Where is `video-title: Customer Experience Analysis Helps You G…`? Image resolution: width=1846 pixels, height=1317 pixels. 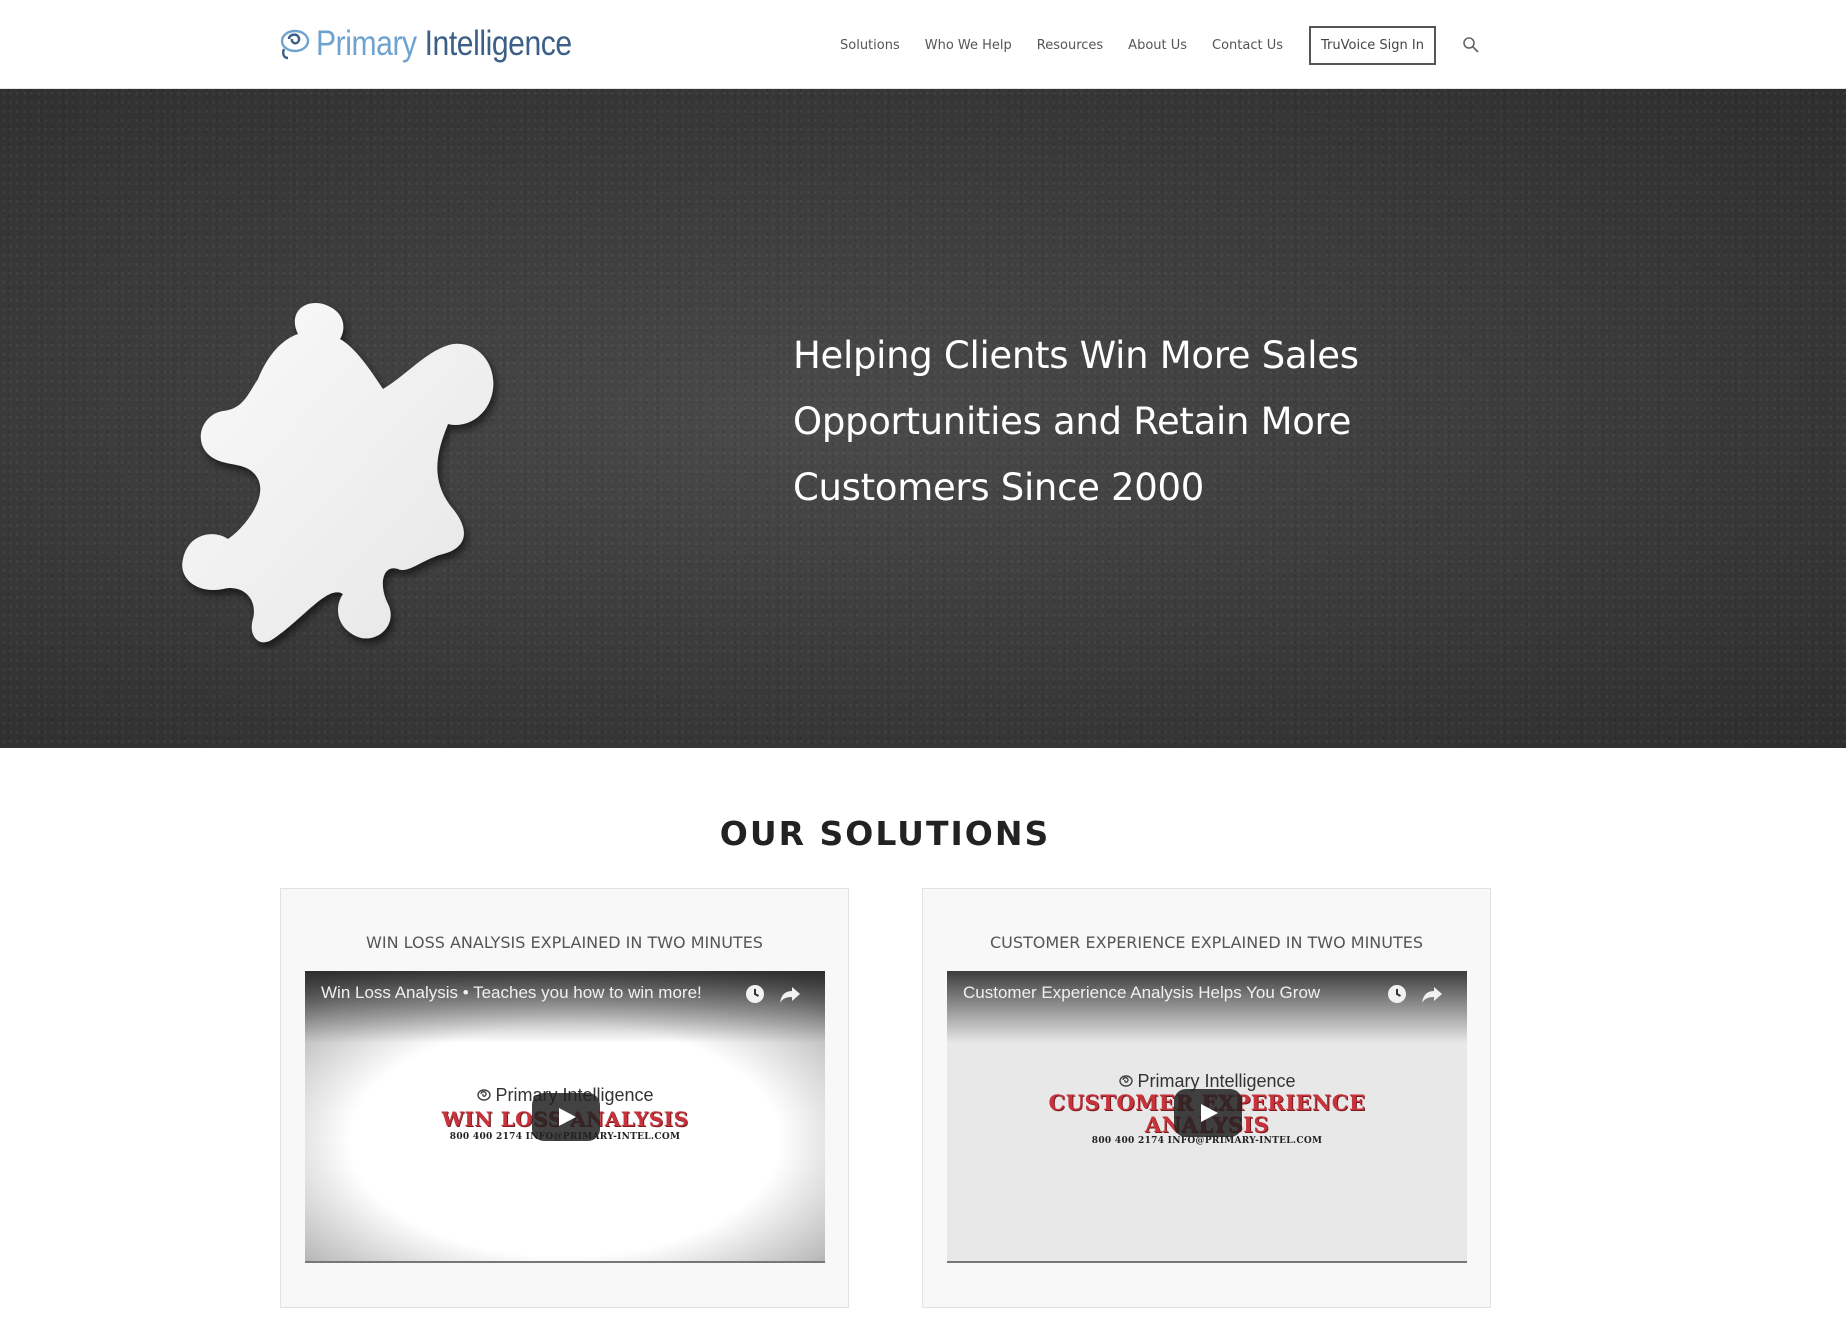
video-title: Customer Experience Analysis Helps You G… is located at coordinates (1141, 993).